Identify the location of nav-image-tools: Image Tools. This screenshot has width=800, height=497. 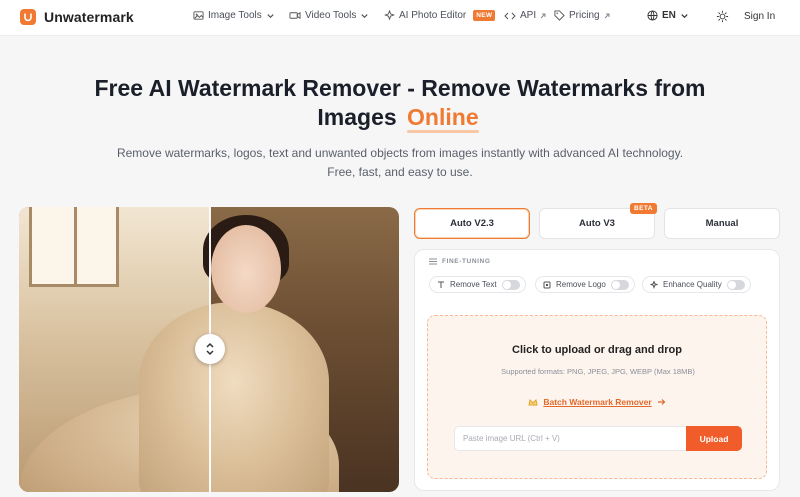
(234, 15).